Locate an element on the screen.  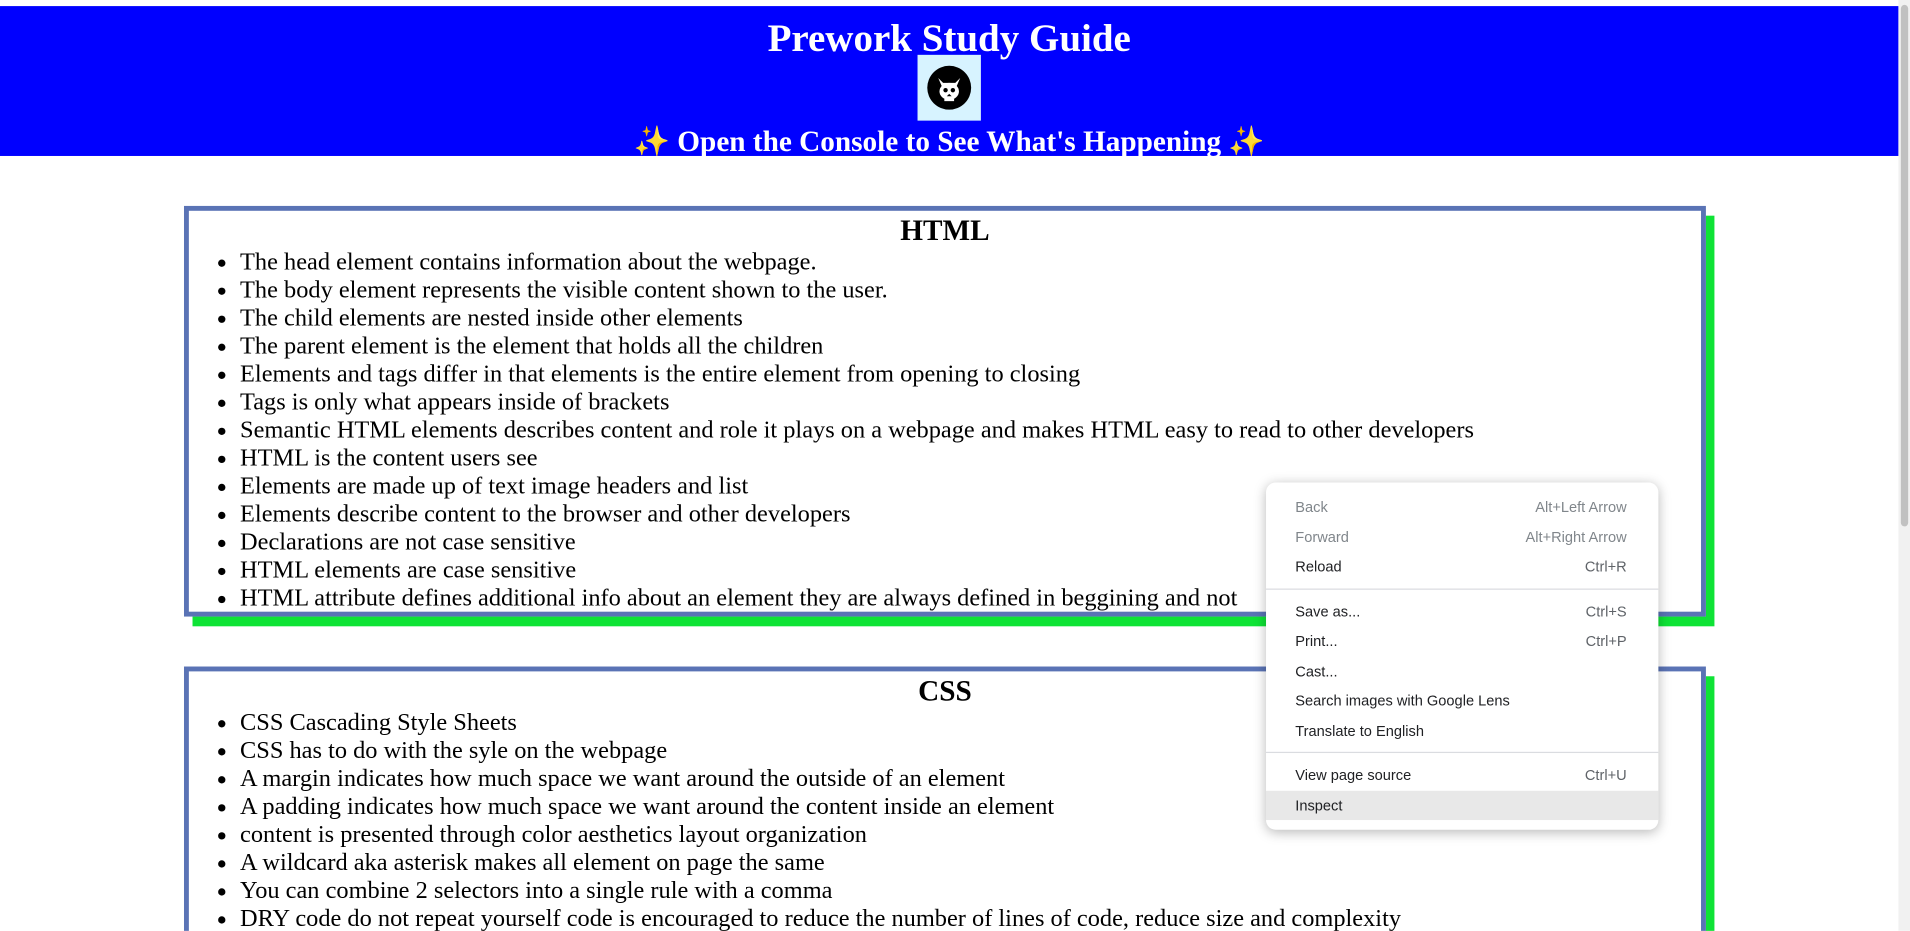
vertical-scrollbar is located at coordinates (1904, 465).